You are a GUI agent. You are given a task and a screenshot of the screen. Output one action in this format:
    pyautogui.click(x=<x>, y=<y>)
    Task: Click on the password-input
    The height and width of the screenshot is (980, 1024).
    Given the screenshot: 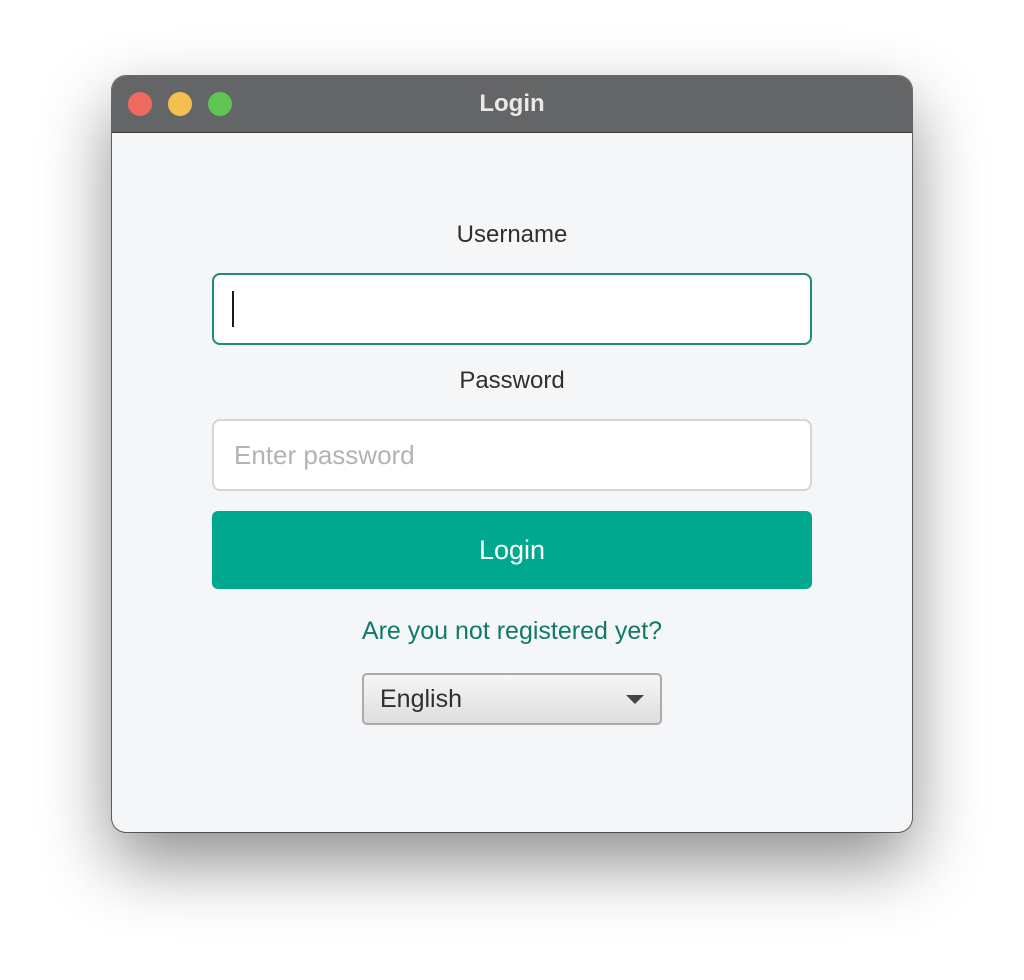 What is the action you would take?
    pyautogui.click(x=512, y=455)
    